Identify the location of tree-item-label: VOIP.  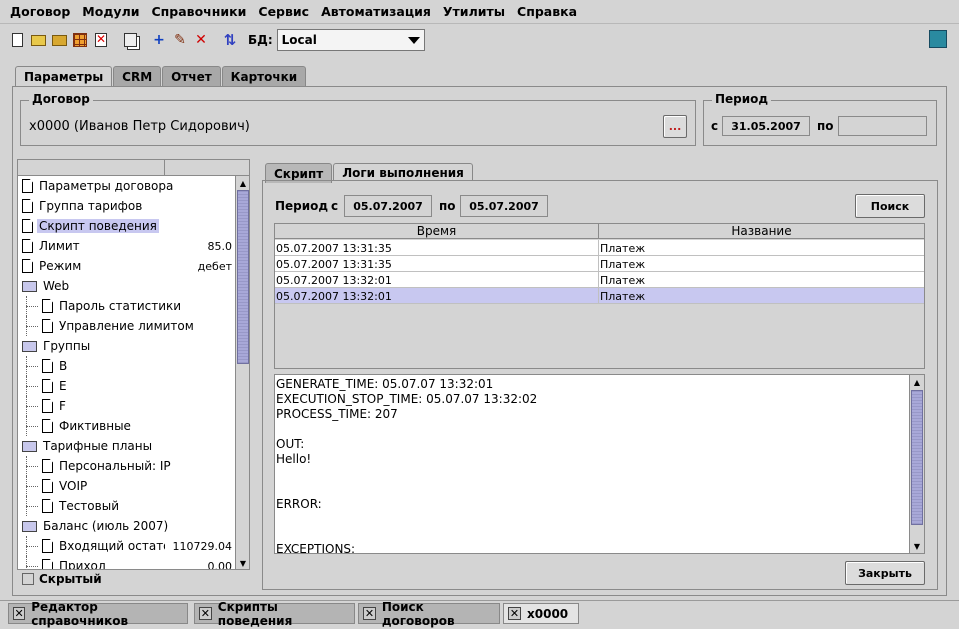
(73, 486).